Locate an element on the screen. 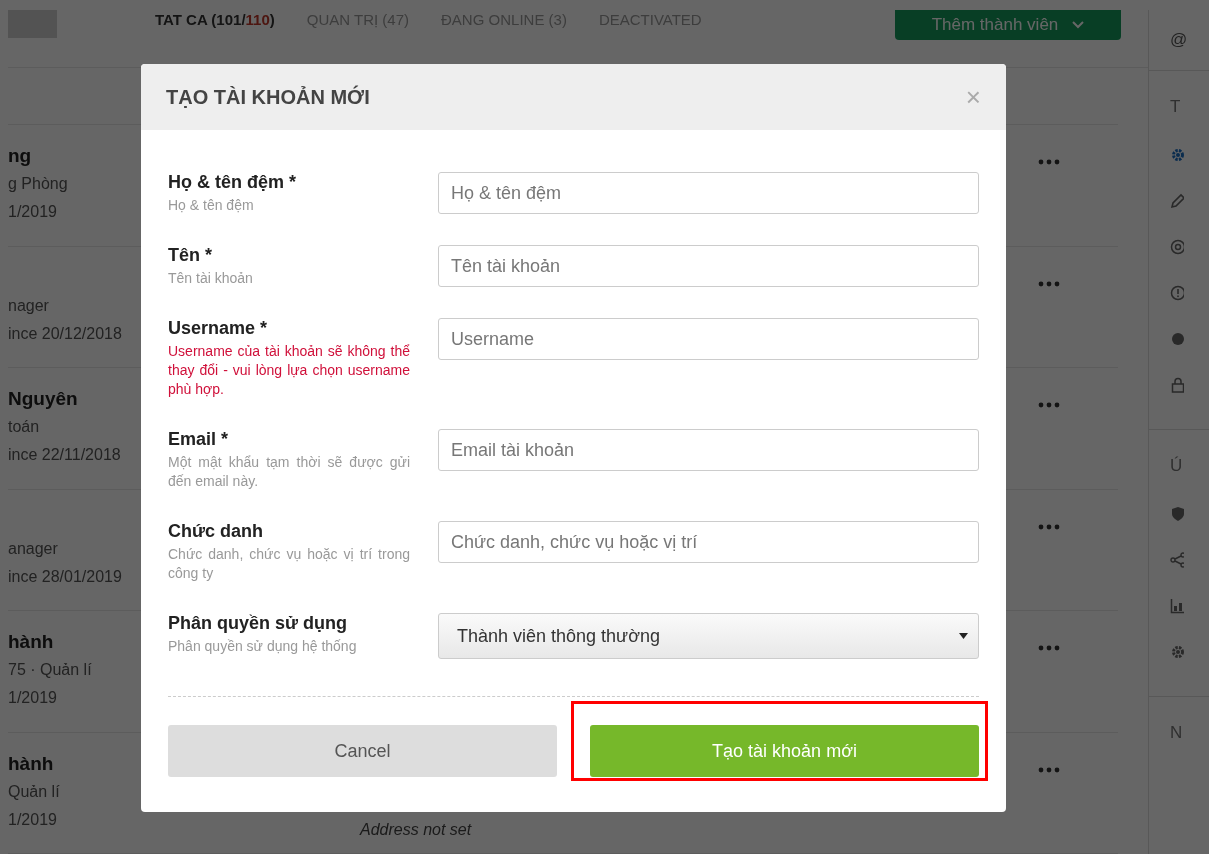 The width and height of the screenshot is (1209, 854). pencil-icon is located at coordinates (1177, 201).